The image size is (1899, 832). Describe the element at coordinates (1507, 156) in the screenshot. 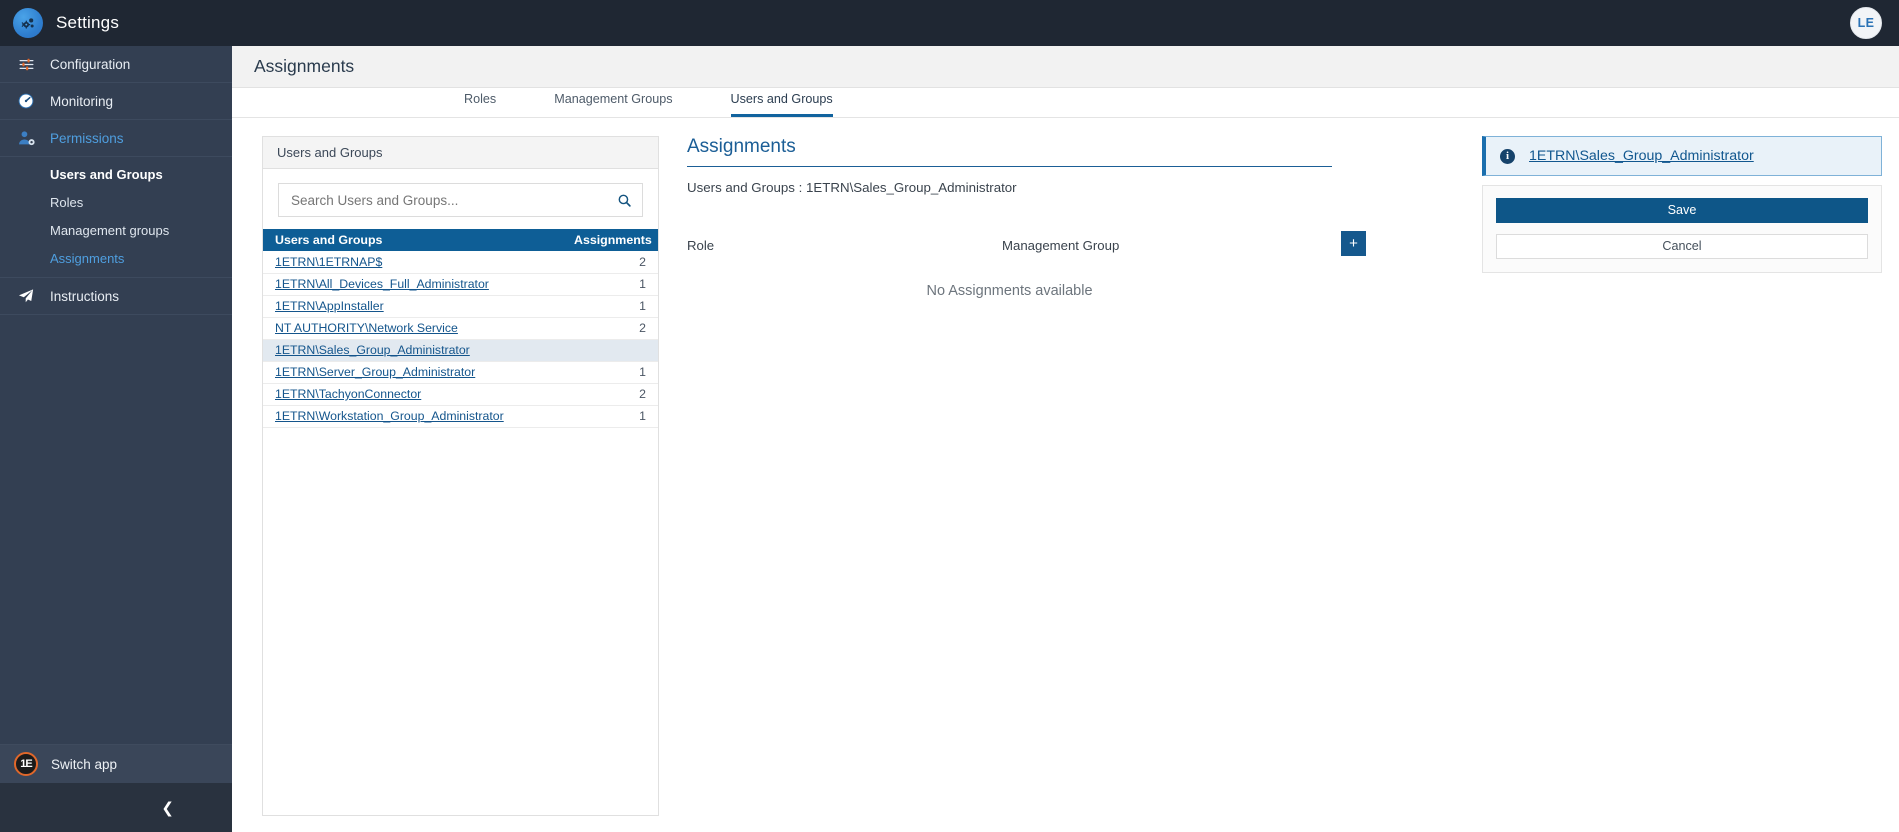

I see `info-icon: i` at that location.